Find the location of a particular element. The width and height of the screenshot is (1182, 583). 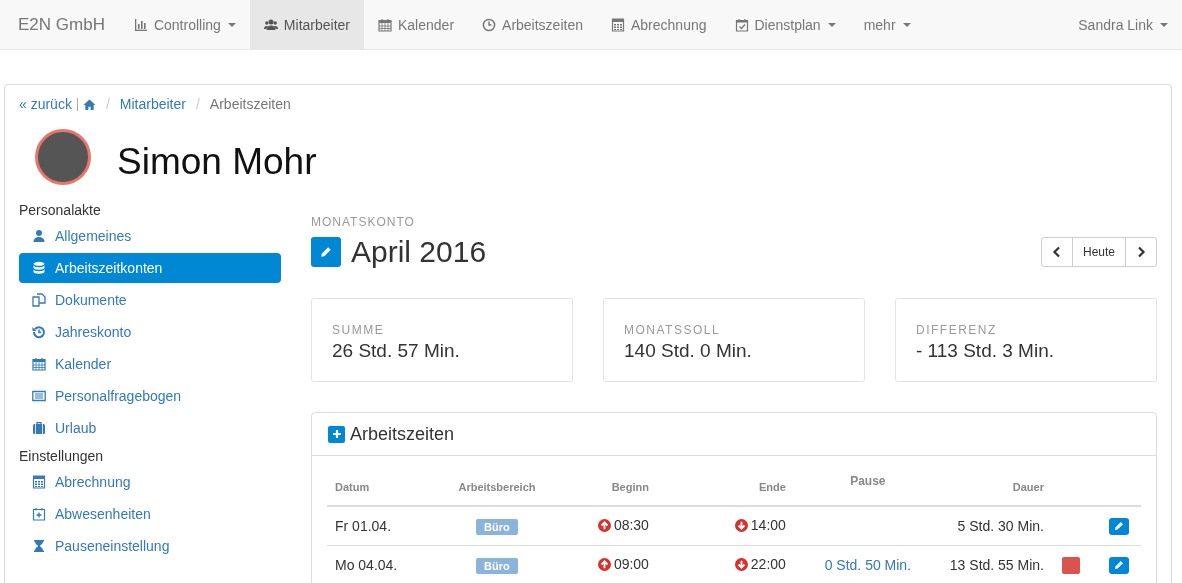

documents-icon is located at coordinates (39, 300).